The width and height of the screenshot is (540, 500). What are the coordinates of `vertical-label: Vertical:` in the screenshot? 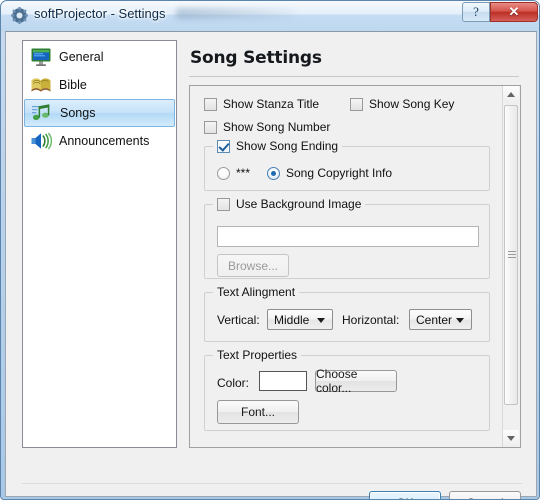 It's located at (238, 320).